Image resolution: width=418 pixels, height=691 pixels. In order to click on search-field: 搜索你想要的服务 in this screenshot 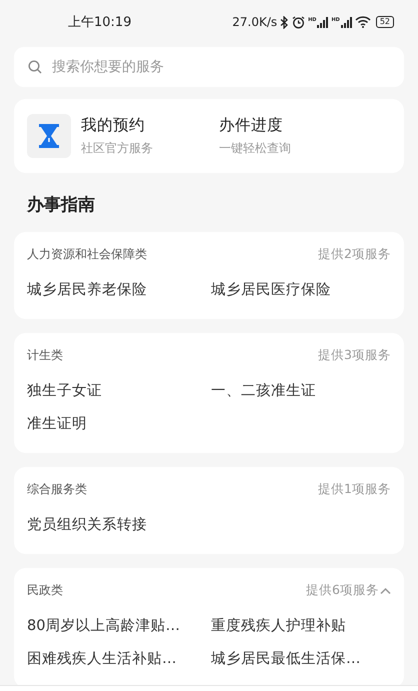, I will do `click(220, 67)`.